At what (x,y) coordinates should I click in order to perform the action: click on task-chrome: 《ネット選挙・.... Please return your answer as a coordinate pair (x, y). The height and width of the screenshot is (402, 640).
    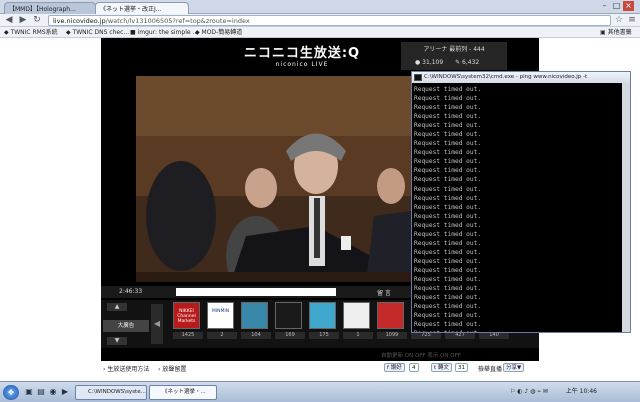
    Looking at the image, I should click on (183, 392).